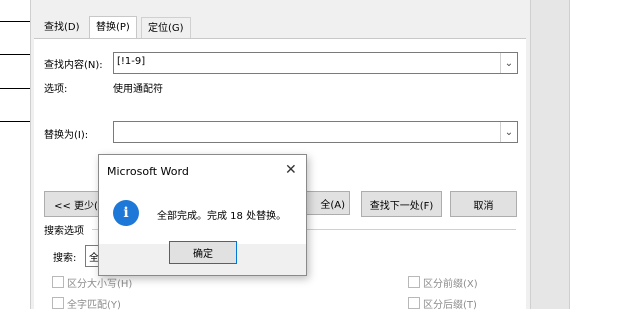 This screenshot has height=311, width=620. Describe the element at coordinates (76, 206) in the screenshot. I see `less-button-label: << 更少(` at that location.